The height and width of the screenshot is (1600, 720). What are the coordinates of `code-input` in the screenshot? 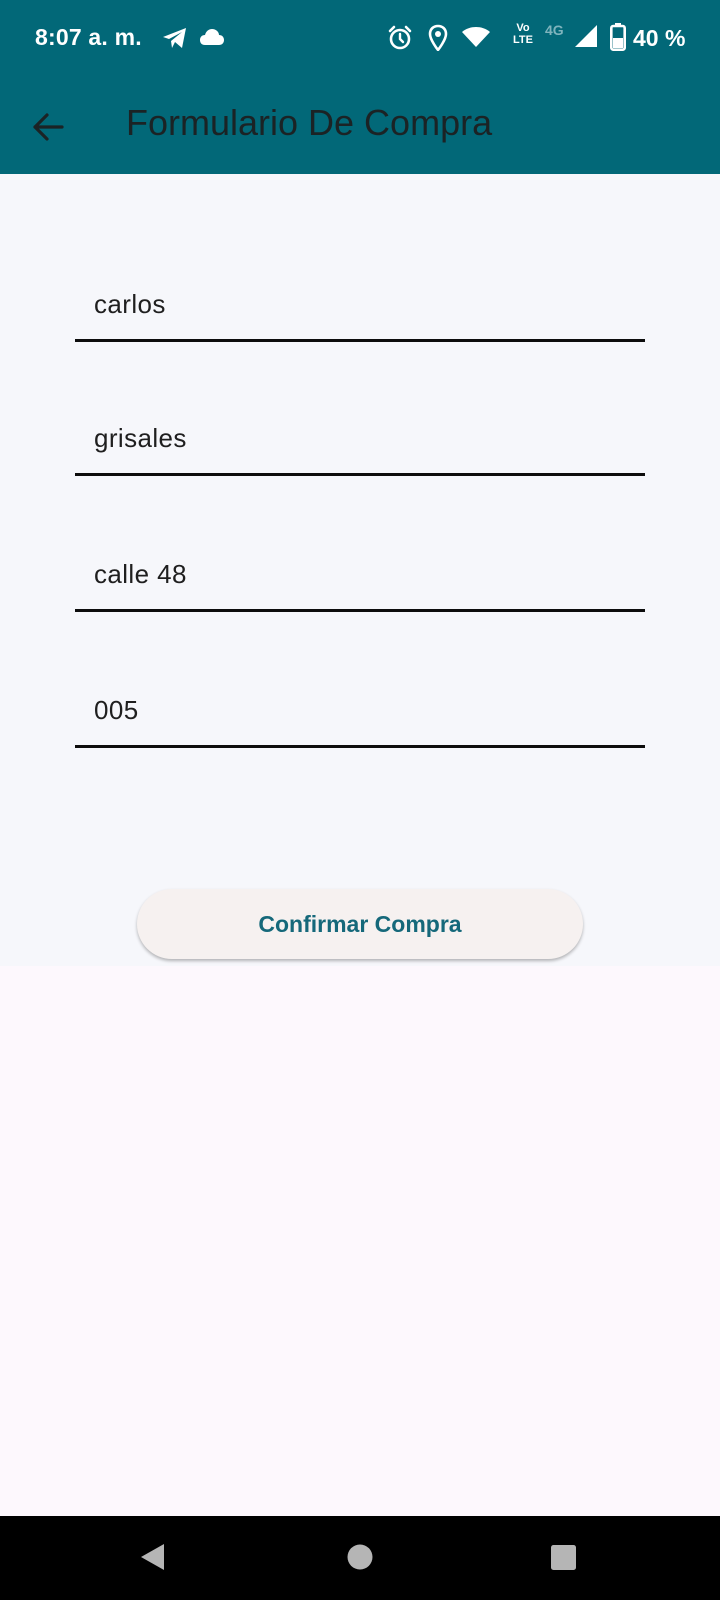 It's located at (360, 710).